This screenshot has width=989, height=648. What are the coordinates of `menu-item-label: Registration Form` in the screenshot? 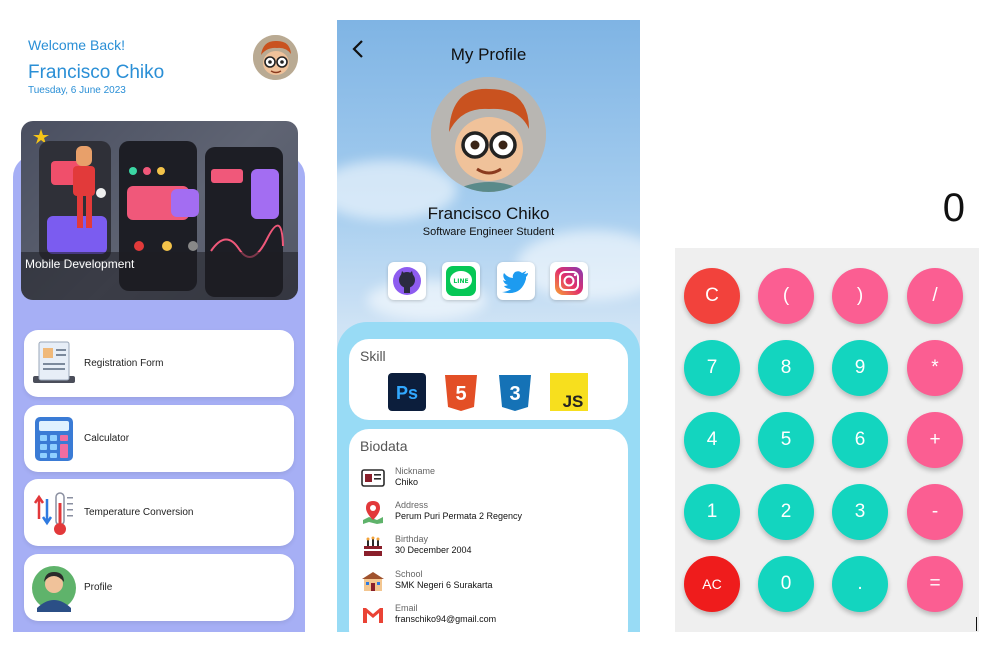 It's located at (124, 363).